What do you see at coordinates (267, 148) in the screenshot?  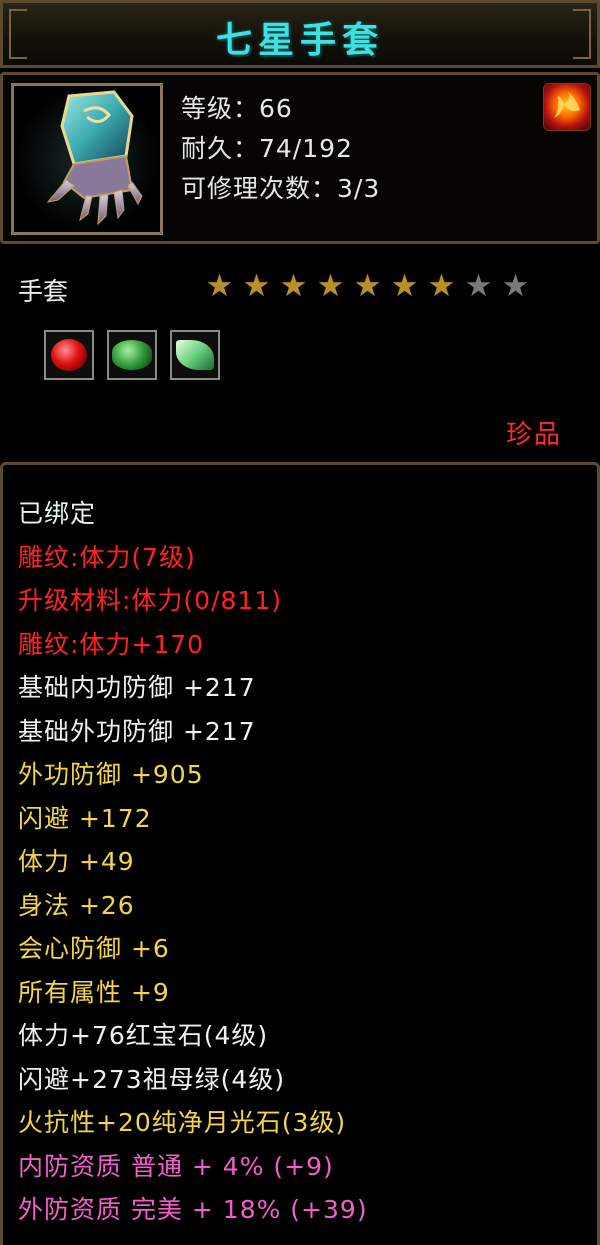 I see `durability-stat: 耐久：74/192` at bounding box center [267, 148].